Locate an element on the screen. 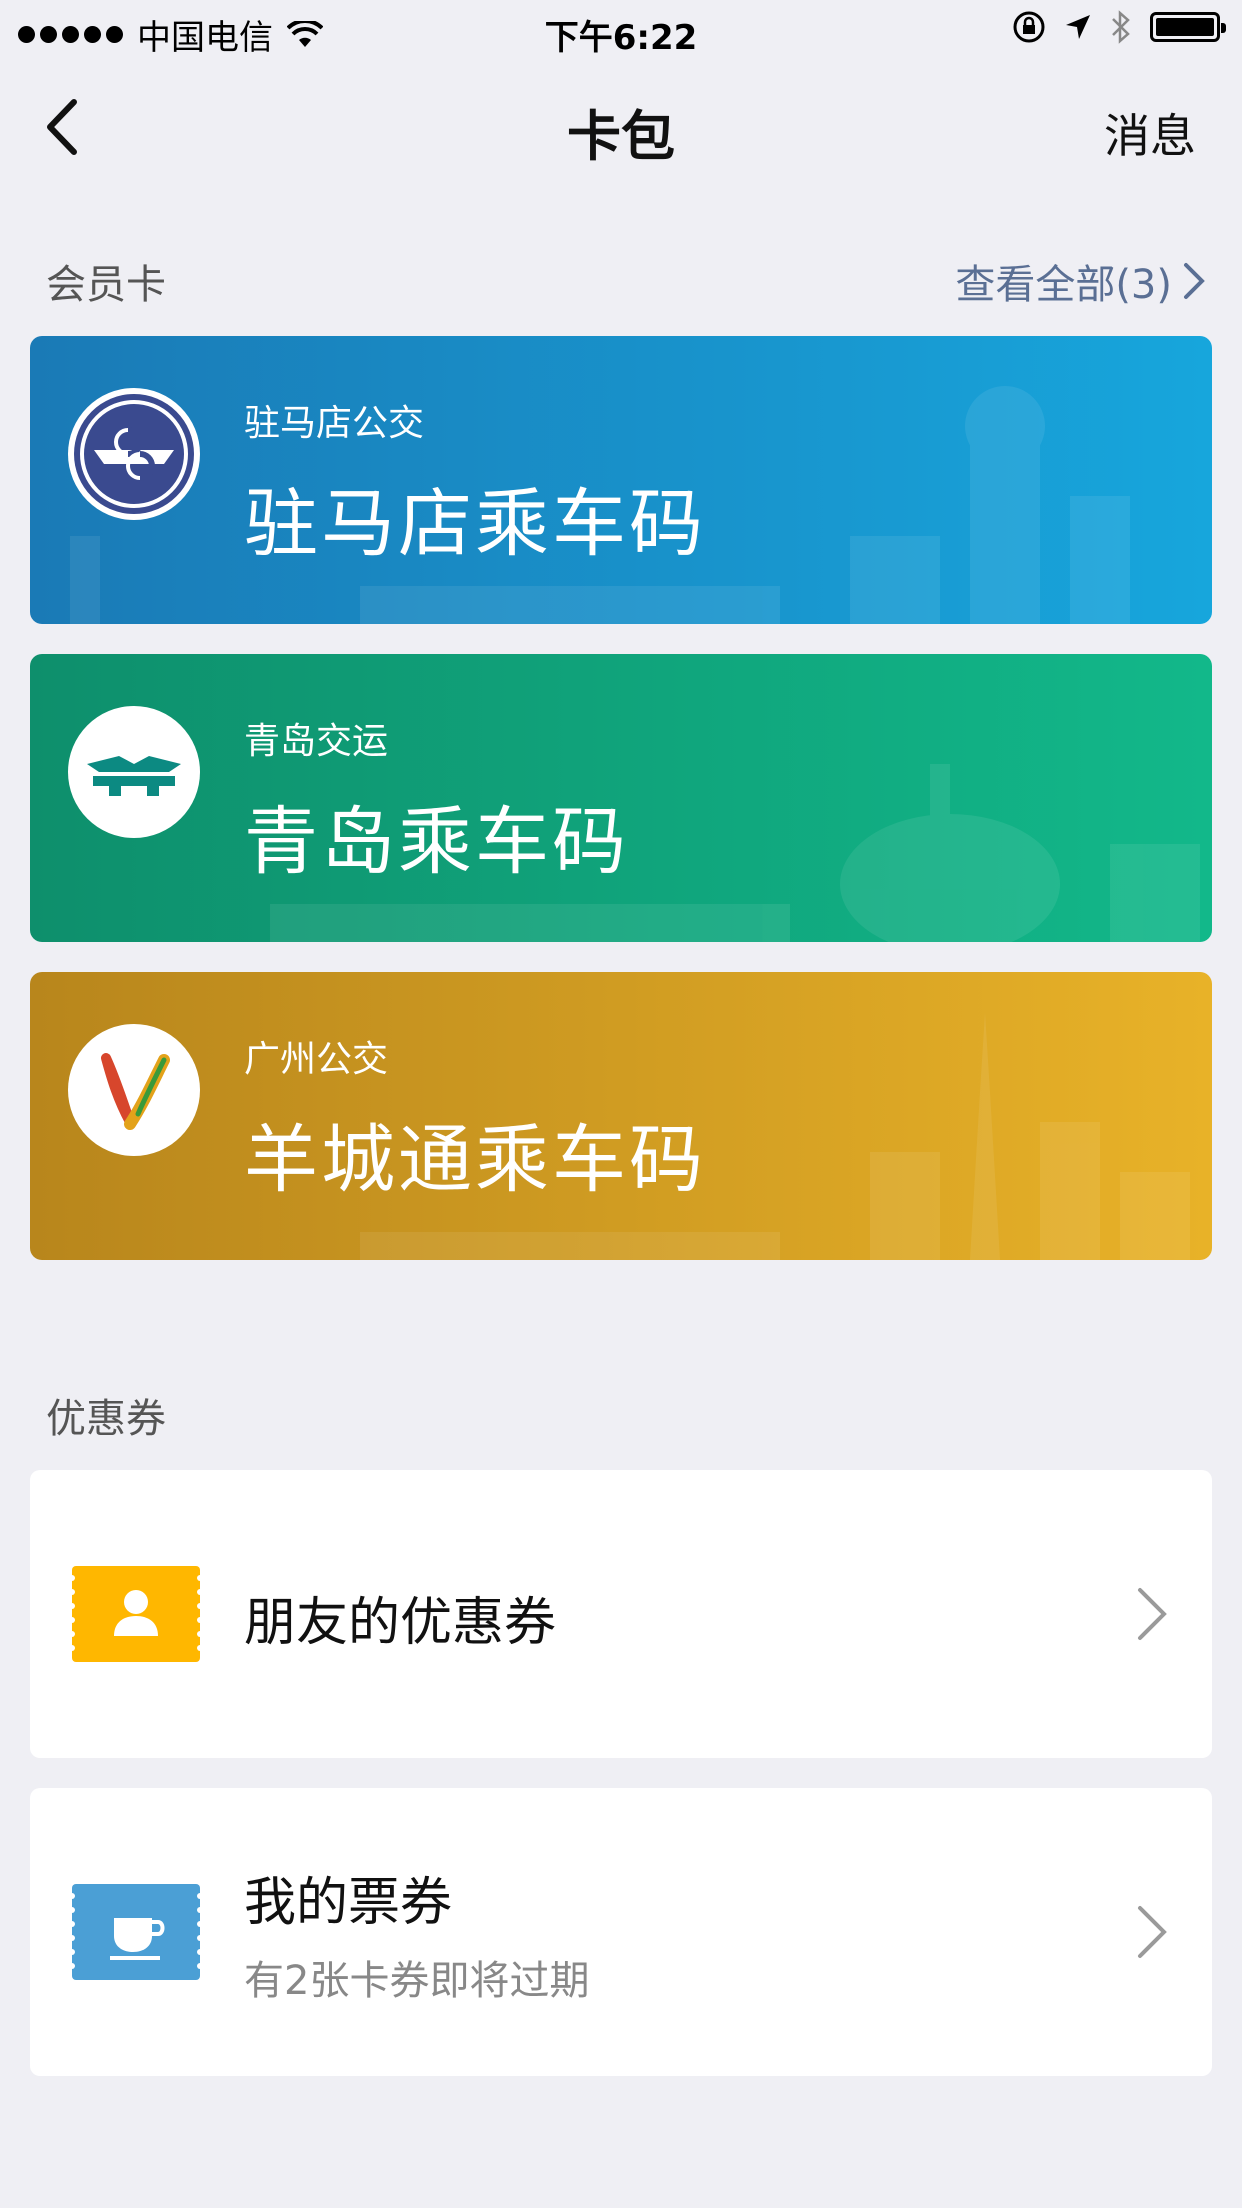 The height and width of the screenshot is (2208, 1242). view-all-label: 查看全部(3) is located at coordinates (1063, 285).